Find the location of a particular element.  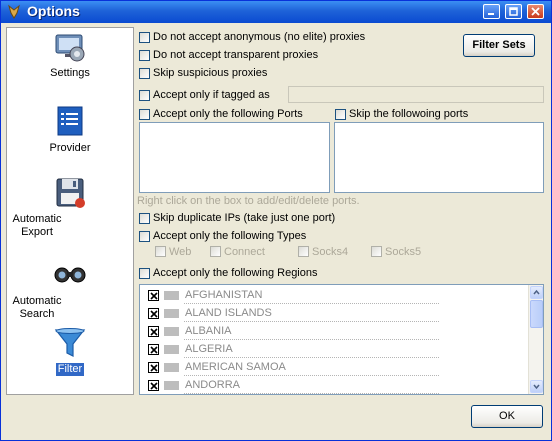

funnel-icon is located at coordinates (70, 342).